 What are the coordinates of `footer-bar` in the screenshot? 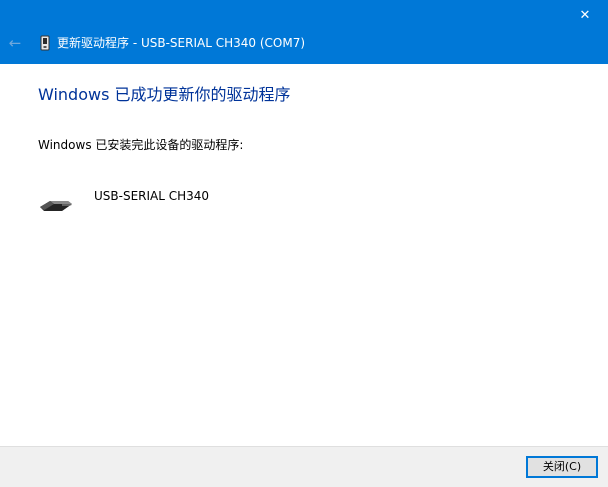 It's located at (304, 466).